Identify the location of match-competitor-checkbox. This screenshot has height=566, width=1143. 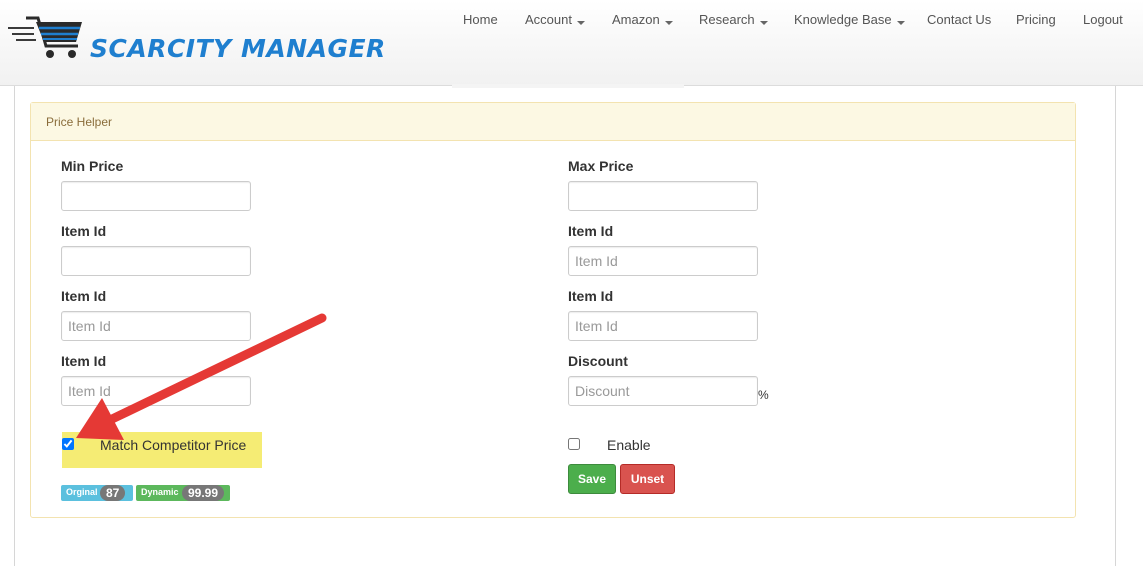
(68, 444).